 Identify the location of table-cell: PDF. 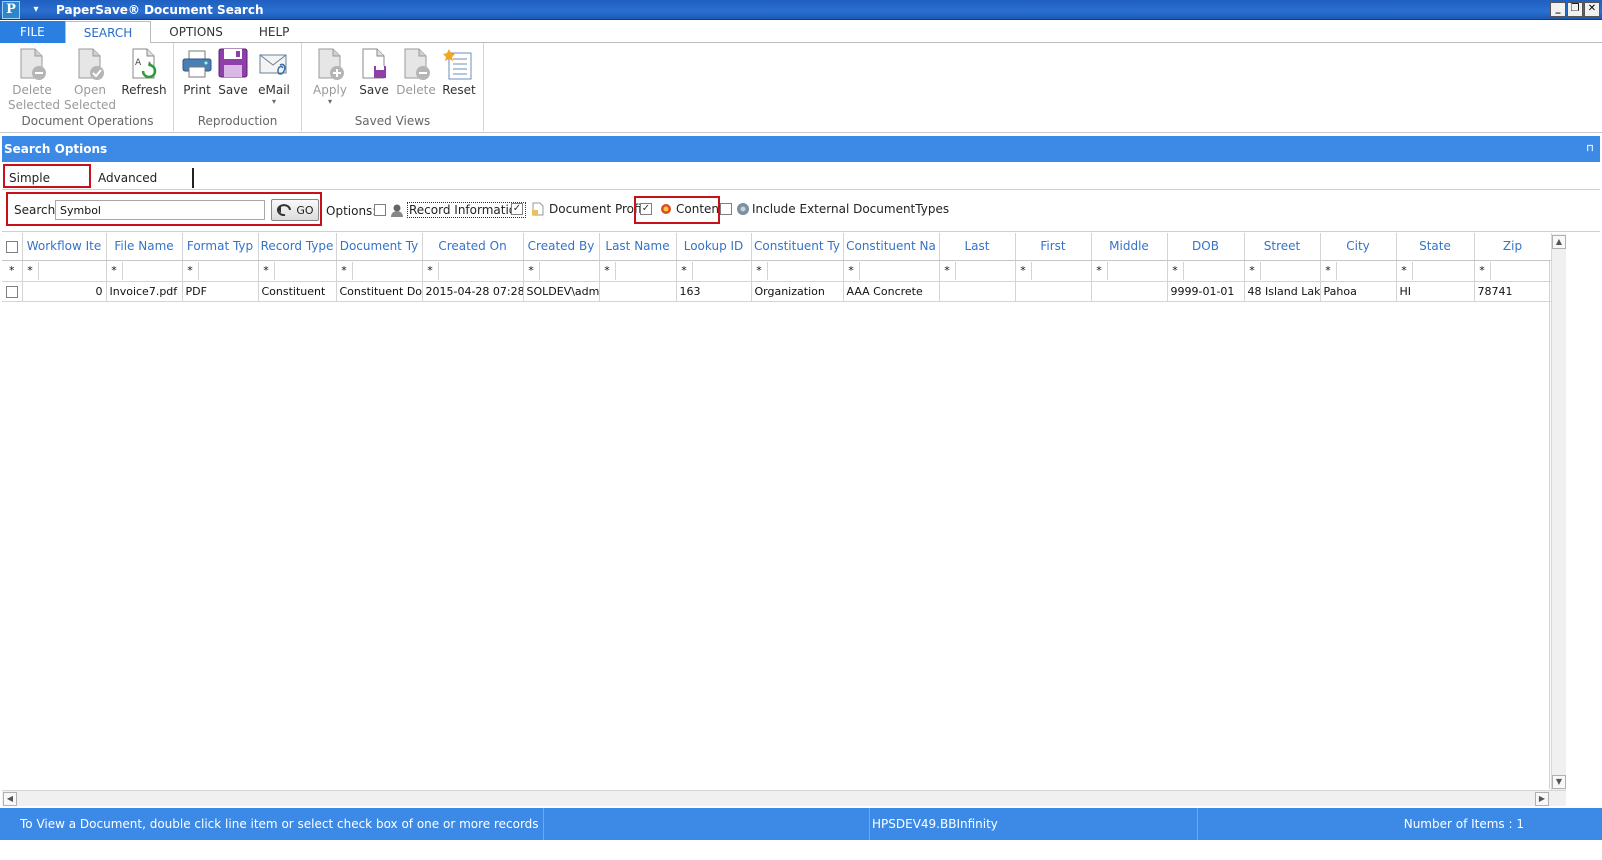
(220, 291).